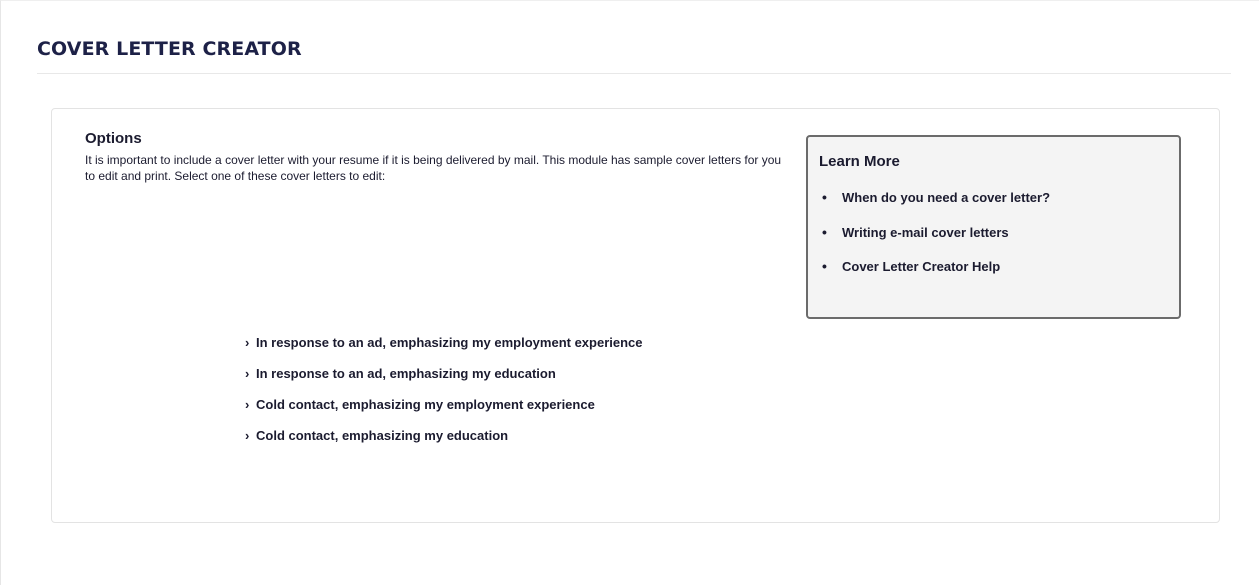 The width and height of the screenshot is (1259, 585). I want to click on page-title: COVER LETTER CREATOR, so click(169, 49).